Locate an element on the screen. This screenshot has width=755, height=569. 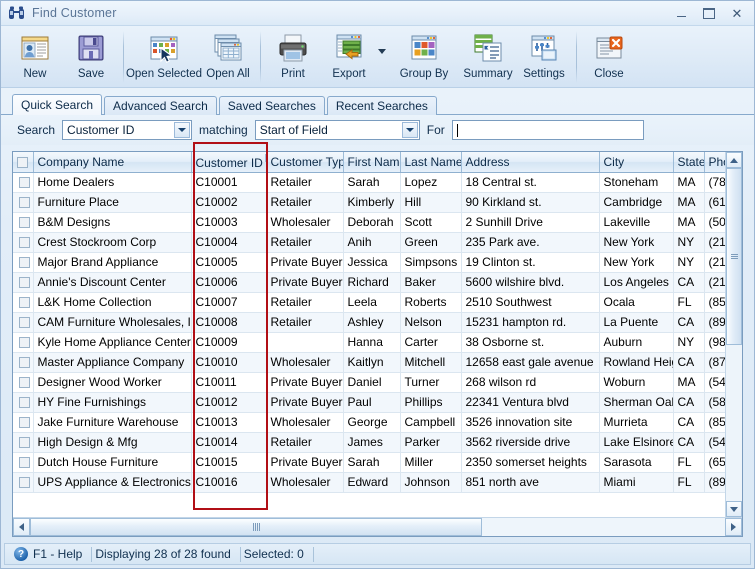
horizontal-scrollbar is located at coordinates (377, 526).